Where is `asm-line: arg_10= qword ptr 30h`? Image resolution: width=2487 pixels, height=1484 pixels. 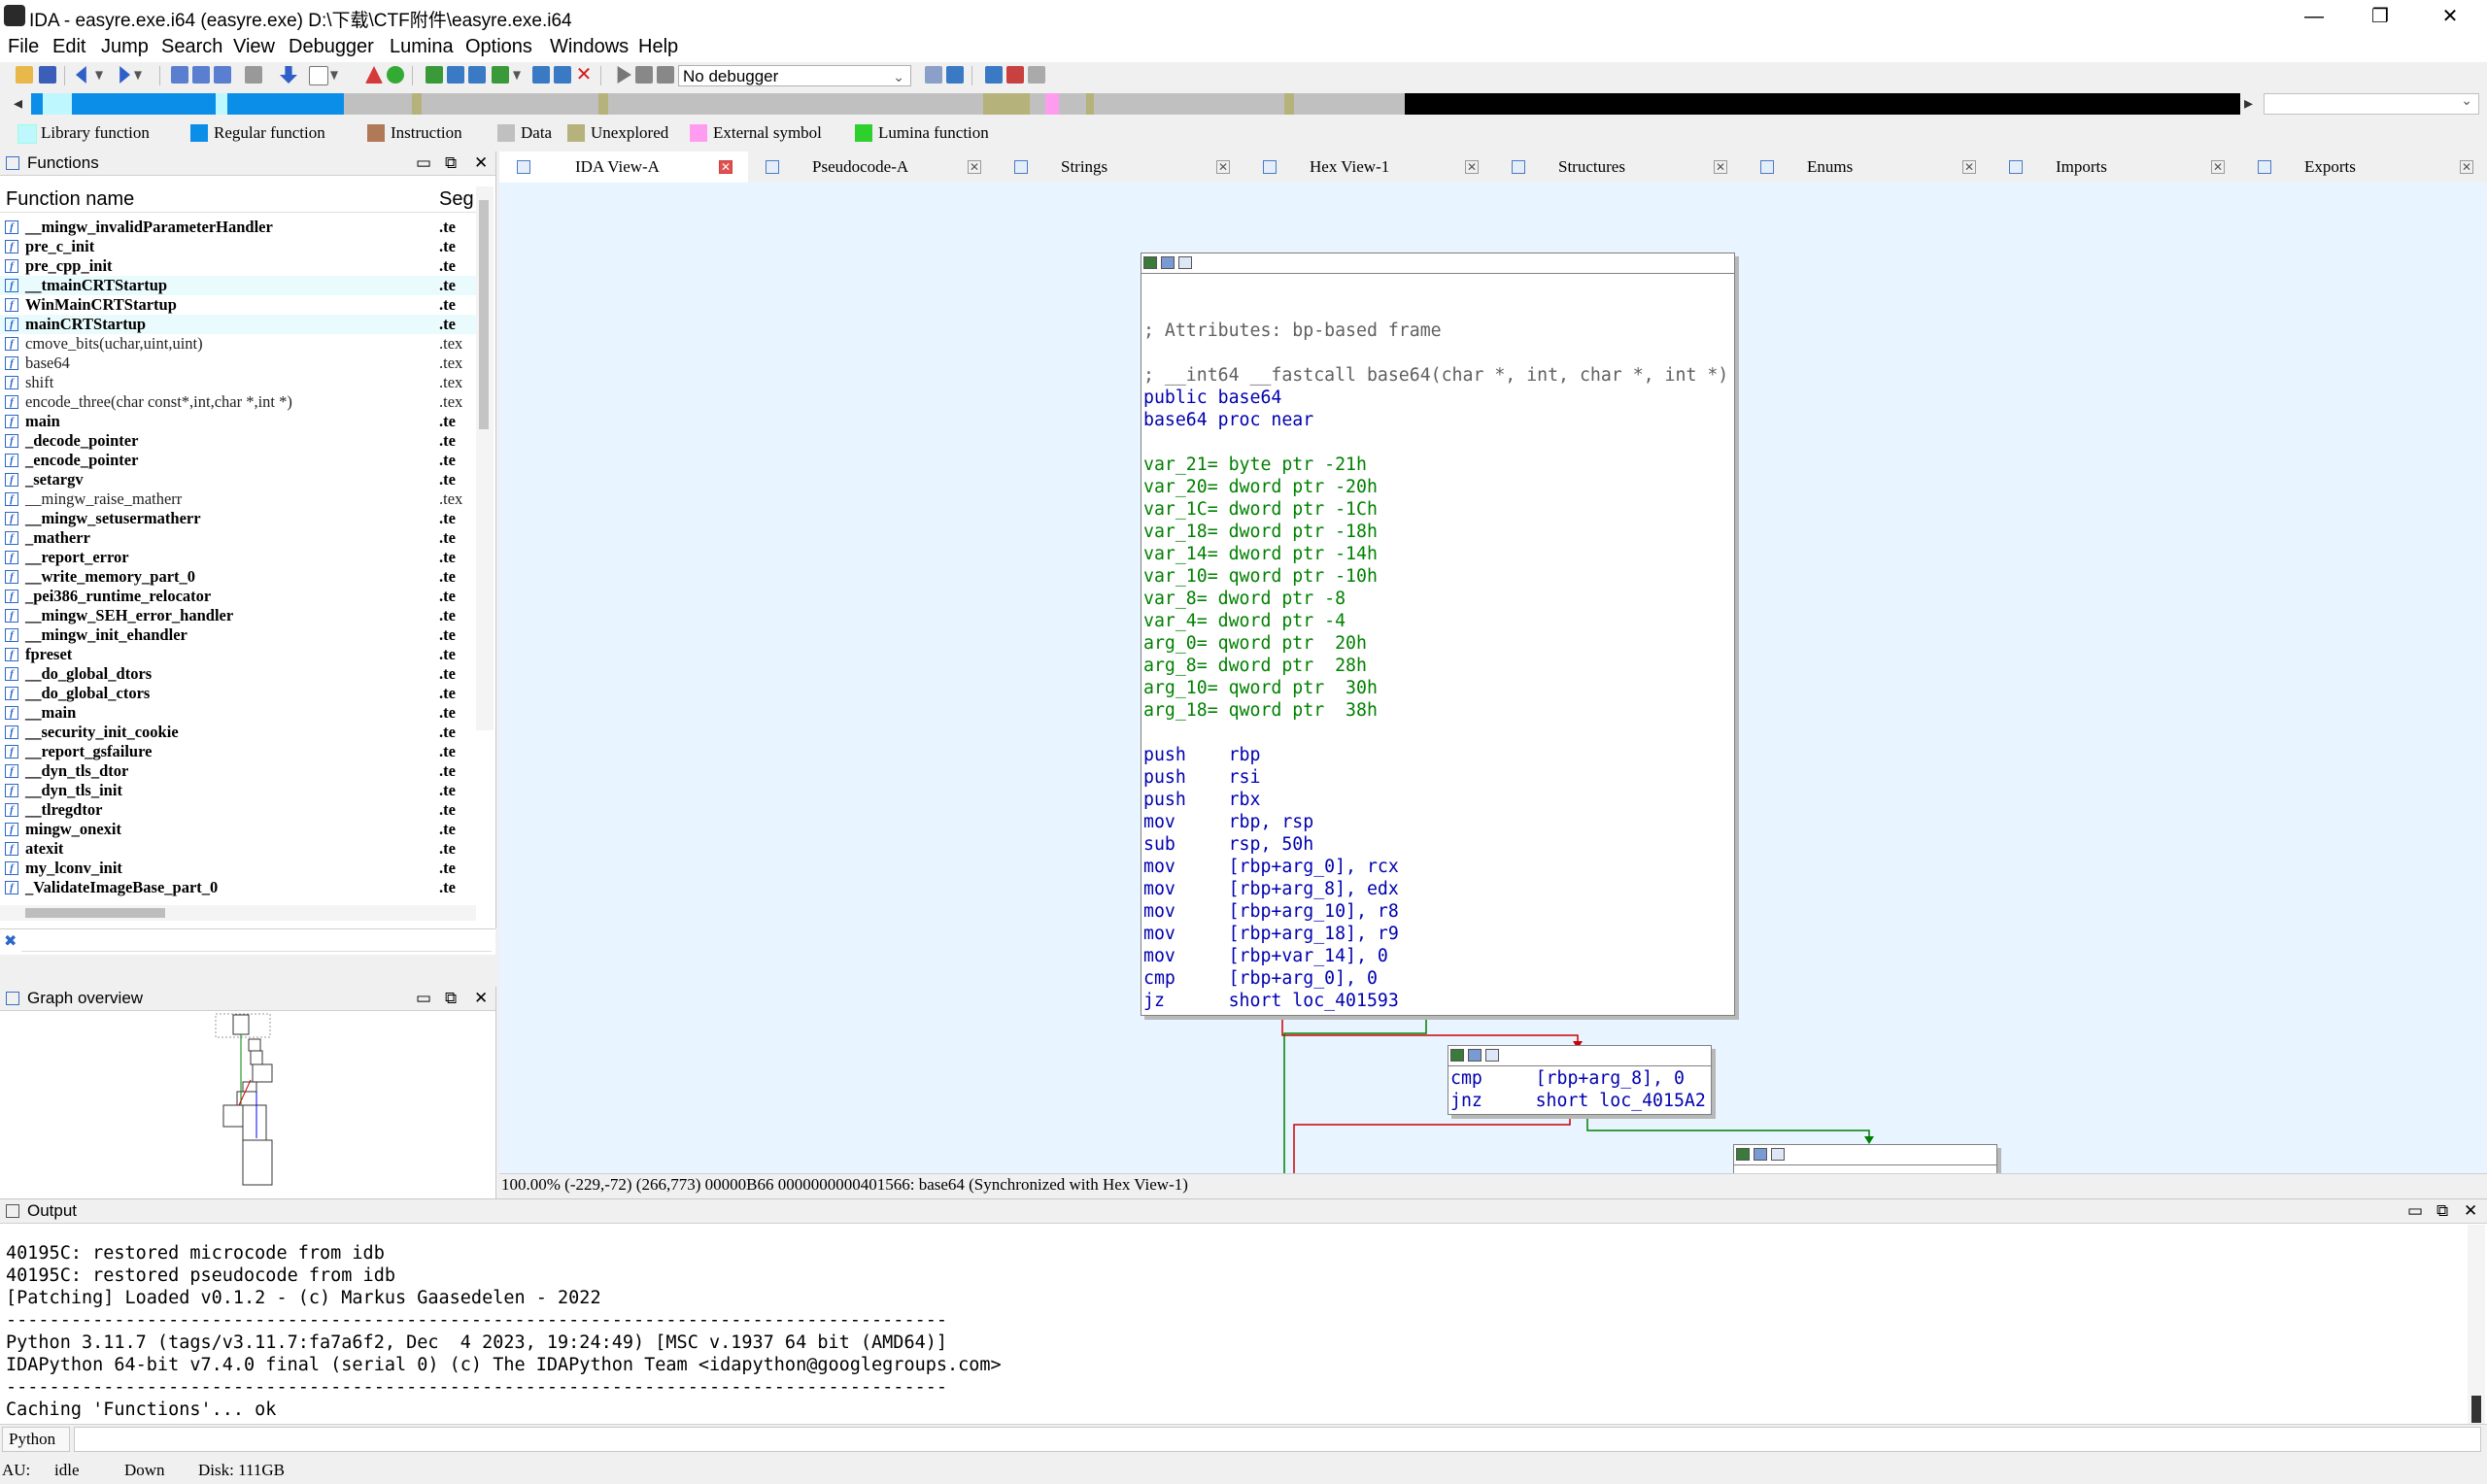
asm-line: arg_10= qword ptr 30h is located at coordinates (1260, 688).